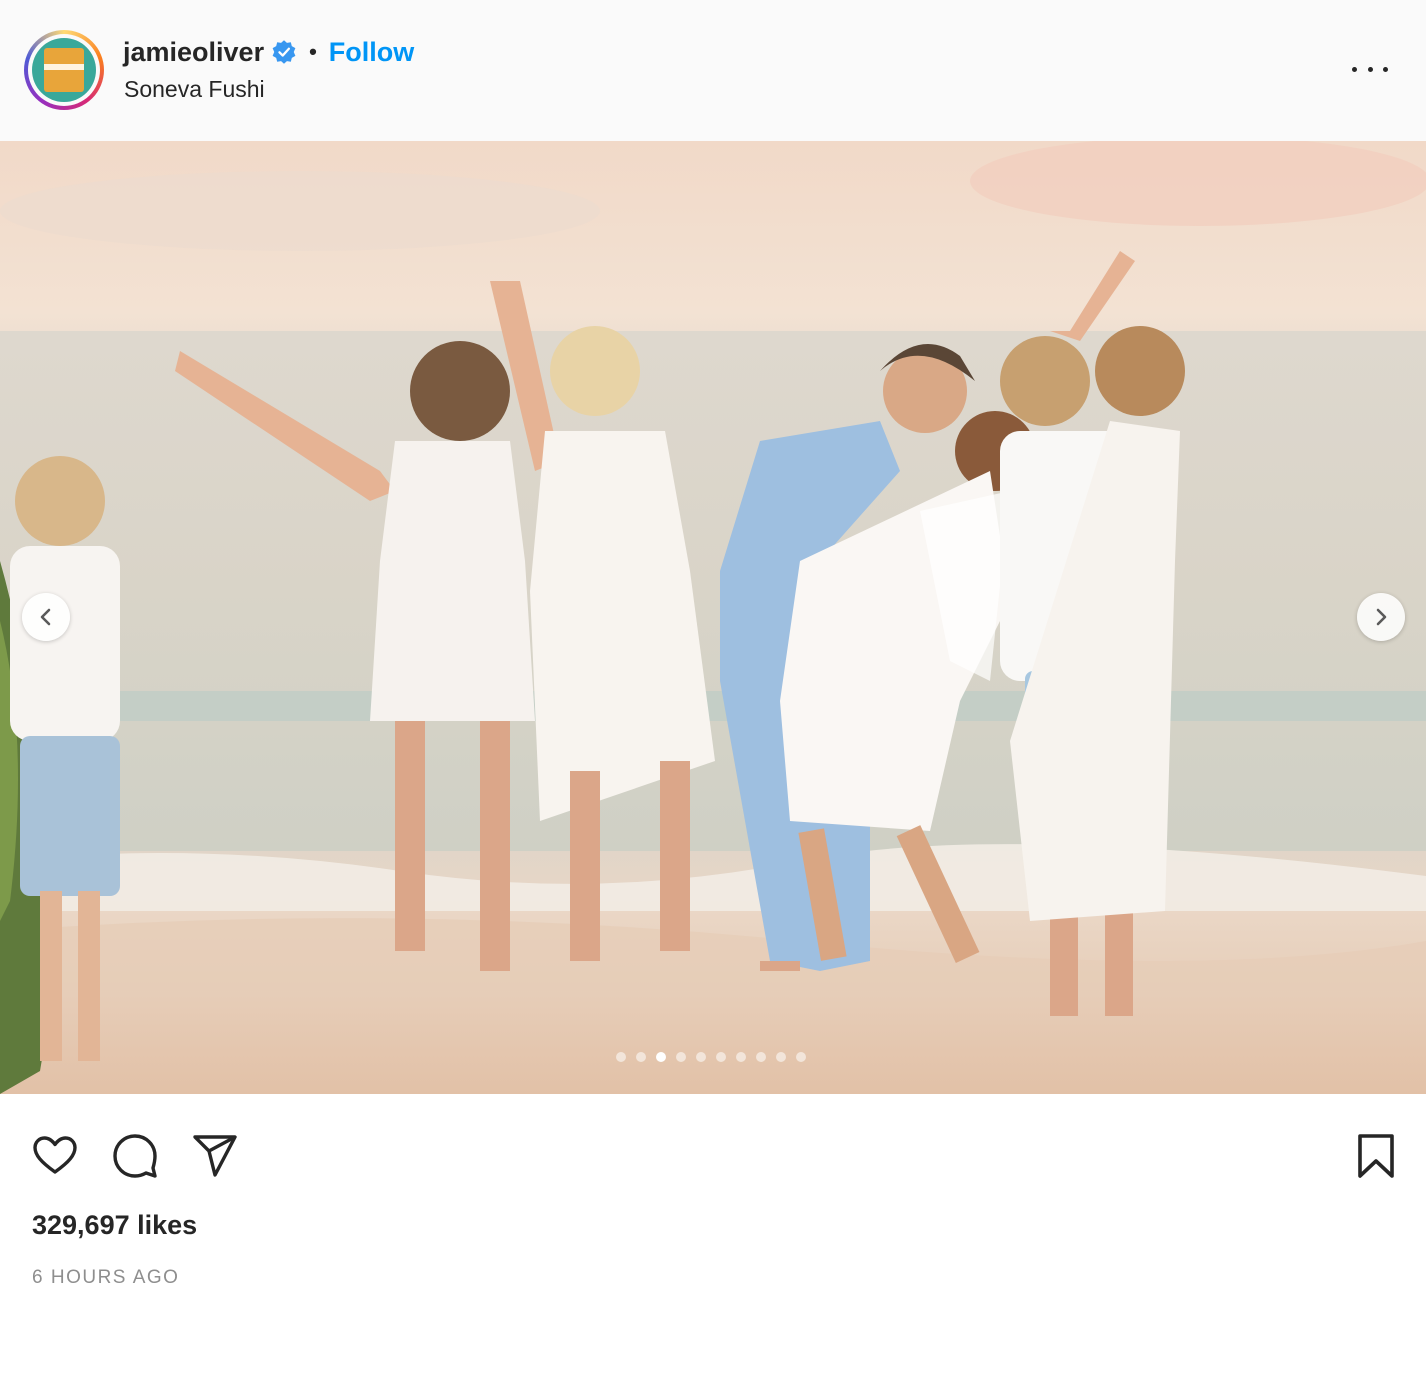 This screenshot has width=1426, height=1386. Describe the element at coordinates (713, 882) in the screenshot. I see `wave-foam` at that location.